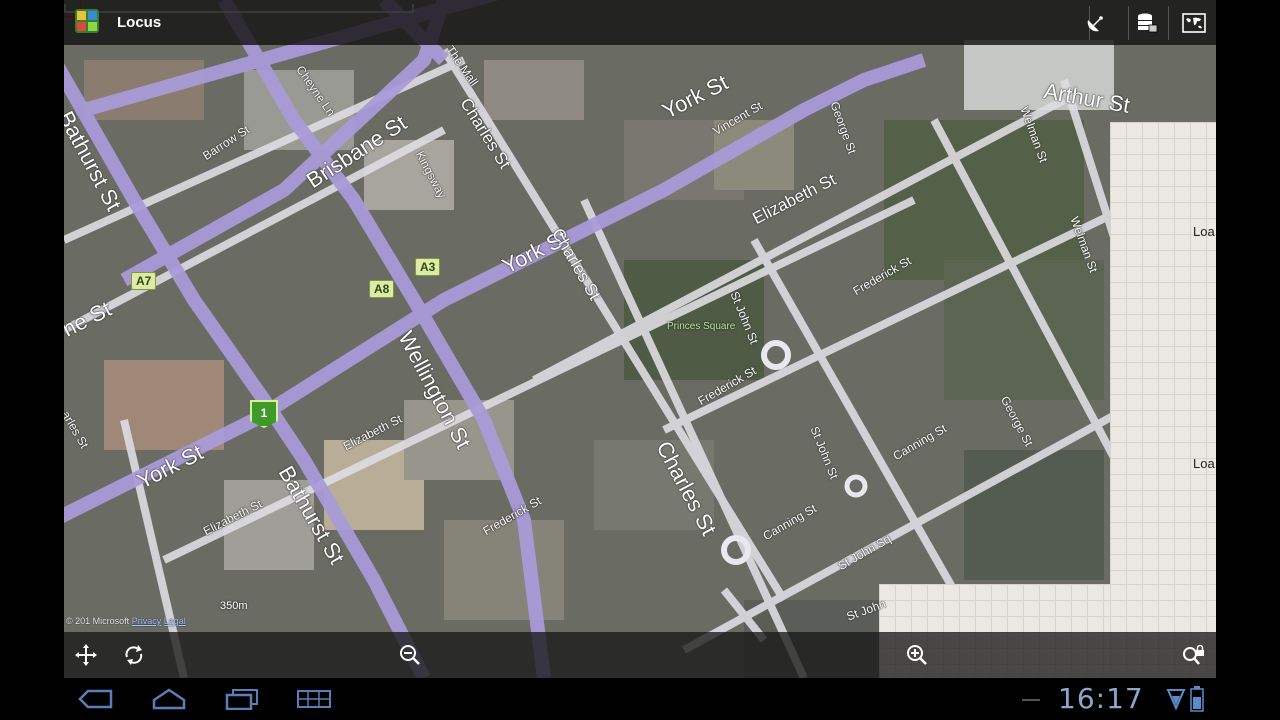  Describe the element at coordinates (428, 267) in the screenshot. I see `road-shield: A3` at that location.